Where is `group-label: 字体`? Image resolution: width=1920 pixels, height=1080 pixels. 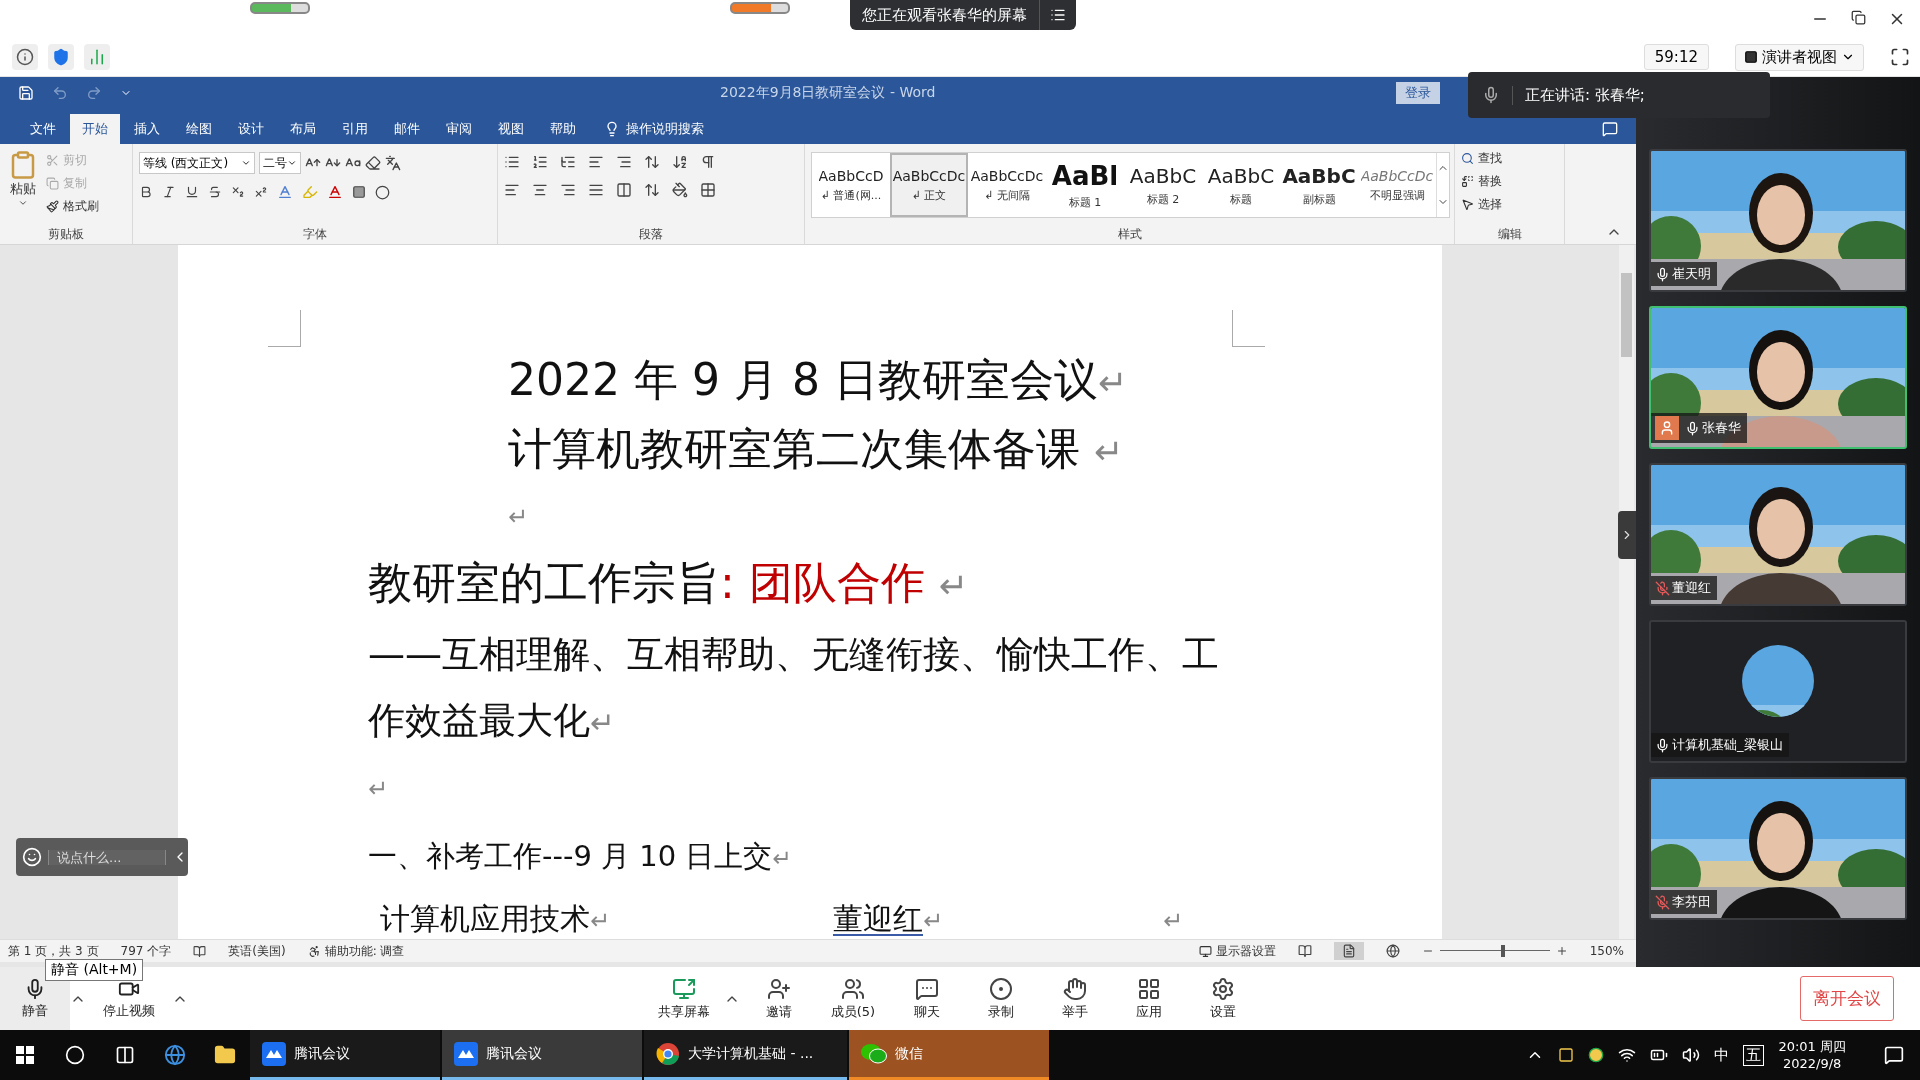 group-label: 字体 is located at coordinates (315, 234).